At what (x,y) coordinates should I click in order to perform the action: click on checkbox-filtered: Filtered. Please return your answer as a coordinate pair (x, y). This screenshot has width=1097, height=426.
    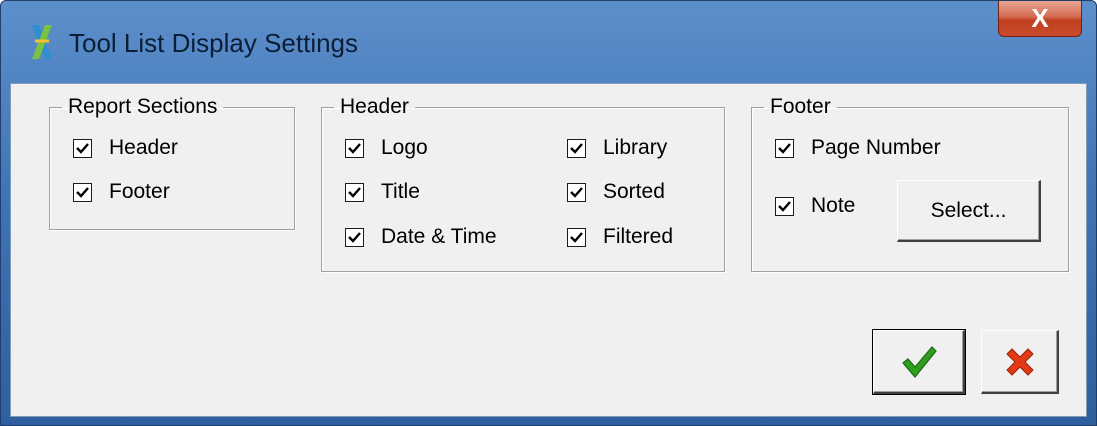
    Looking at the image, I should click on (620, 237).